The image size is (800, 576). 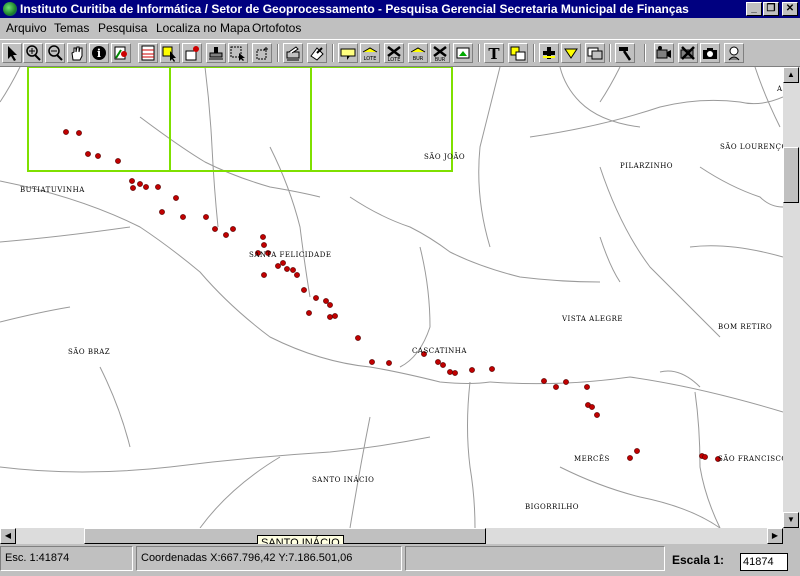 What do you see at coordinates (595, 53) in the screenshot?
I see `layers-icon` at bounding box center [595, 53].